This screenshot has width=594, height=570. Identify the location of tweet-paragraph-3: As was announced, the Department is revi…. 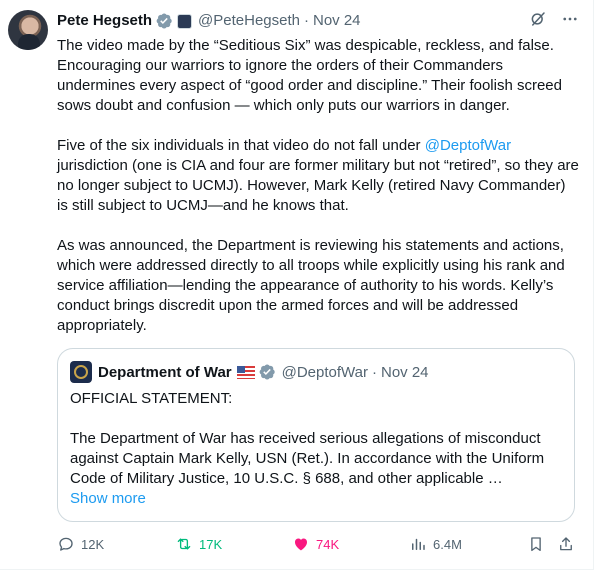
(311, 285).